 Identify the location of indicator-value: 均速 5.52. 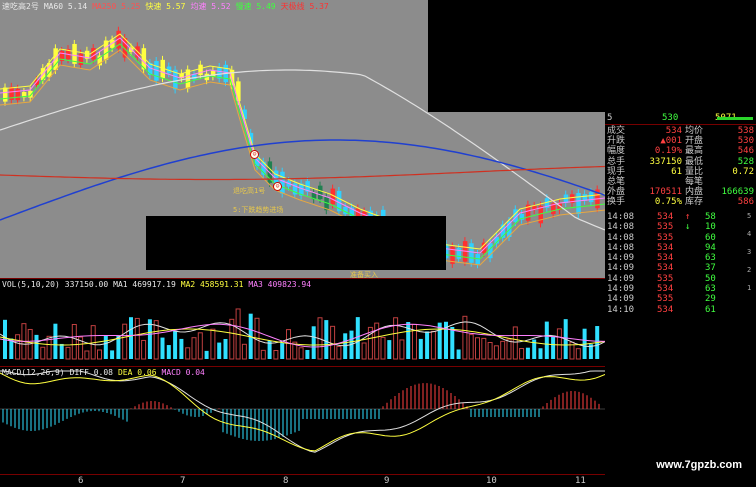
(210, 6).